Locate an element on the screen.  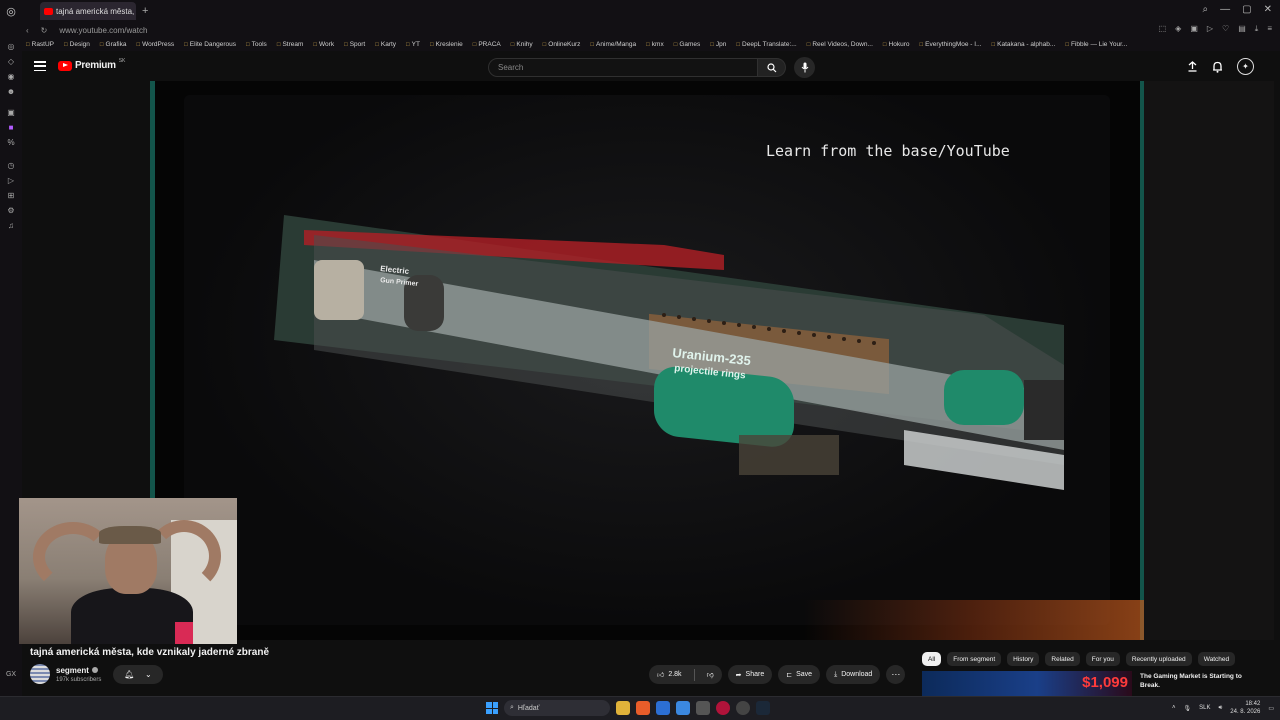
clock: 18:42 24. 8. 2026 is located at coordinates (1245, 708).